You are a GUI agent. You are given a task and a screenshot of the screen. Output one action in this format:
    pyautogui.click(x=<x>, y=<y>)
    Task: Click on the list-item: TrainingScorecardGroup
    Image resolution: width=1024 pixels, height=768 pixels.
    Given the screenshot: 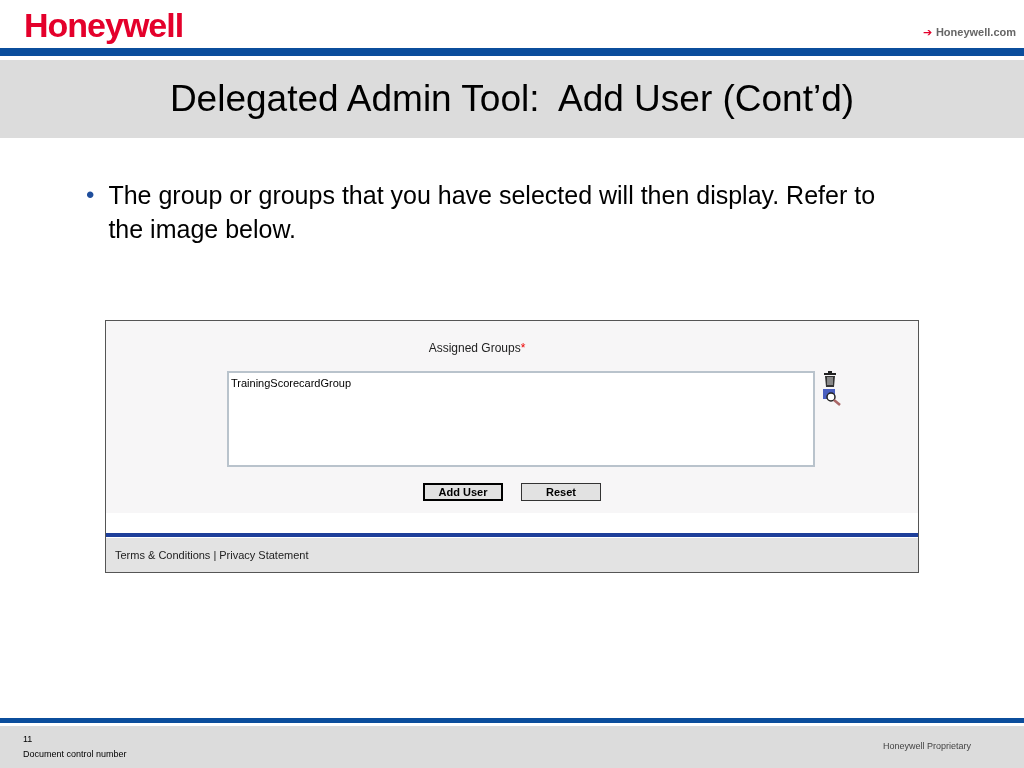 What is the action you would take?
    pyautogui.click(x=521, y=383)
    